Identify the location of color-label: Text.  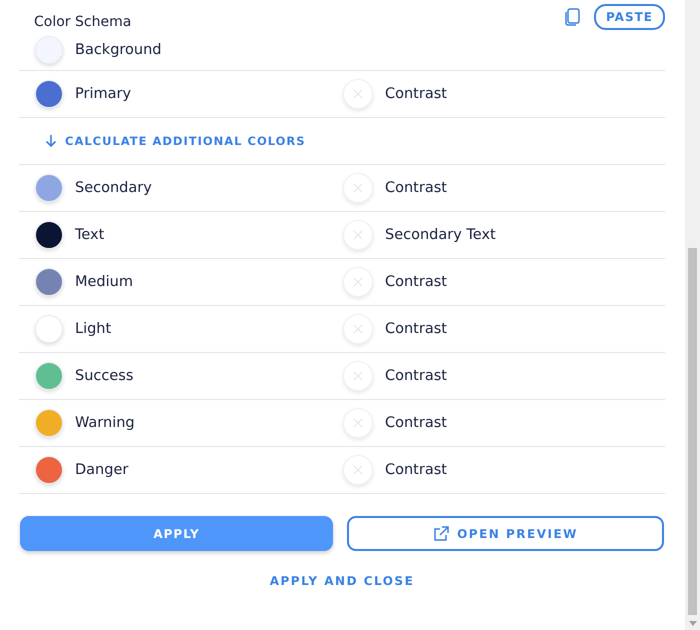
(89, 235).